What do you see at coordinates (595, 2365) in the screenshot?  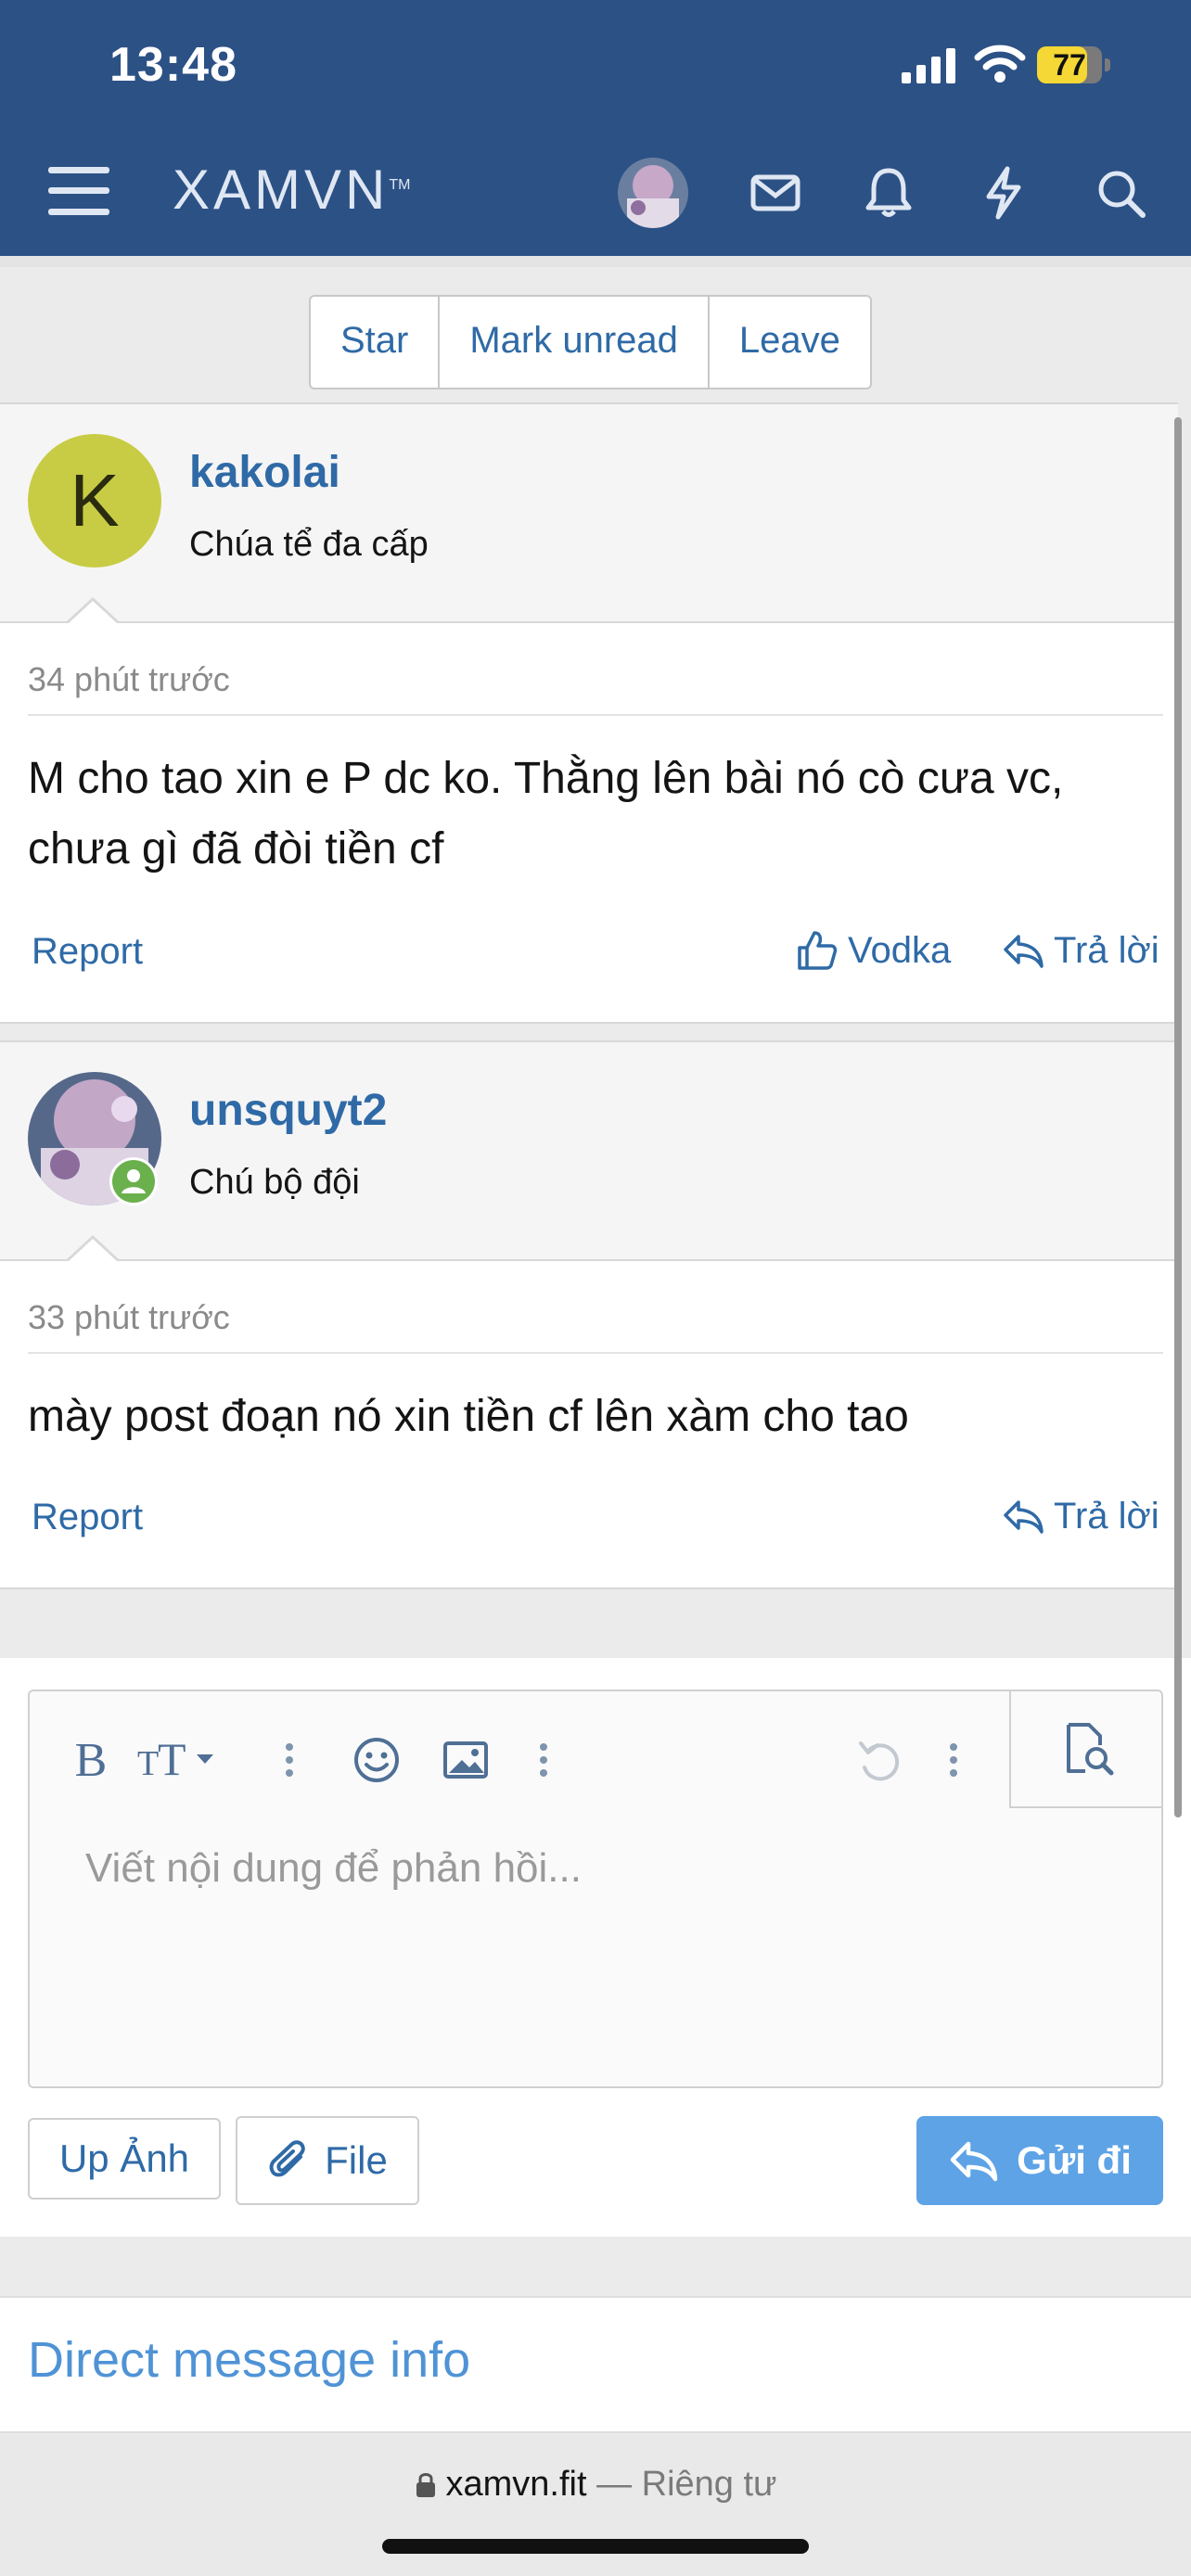 I see `direct-message-info-section: Direct message info` at bounding box center [595, 2365].